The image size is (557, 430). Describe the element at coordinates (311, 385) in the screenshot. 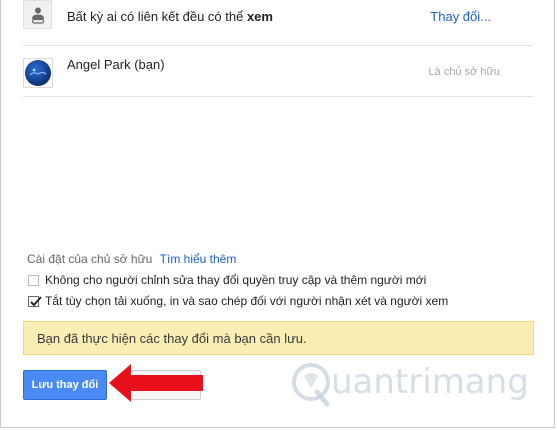

I see `watermark-logo-icon` at that location.